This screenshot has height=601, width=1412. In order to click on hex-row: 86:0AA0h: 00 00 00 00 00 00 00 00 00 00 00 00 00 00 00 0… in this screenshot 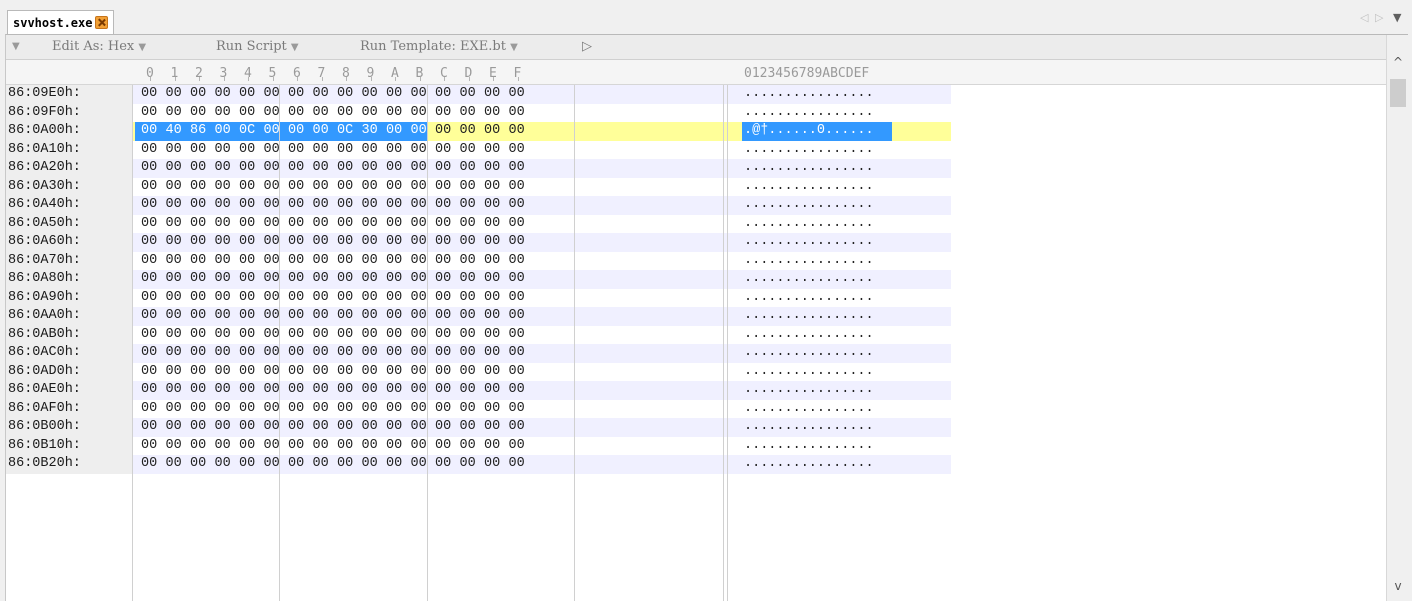, I will do `click(478, 316)`.